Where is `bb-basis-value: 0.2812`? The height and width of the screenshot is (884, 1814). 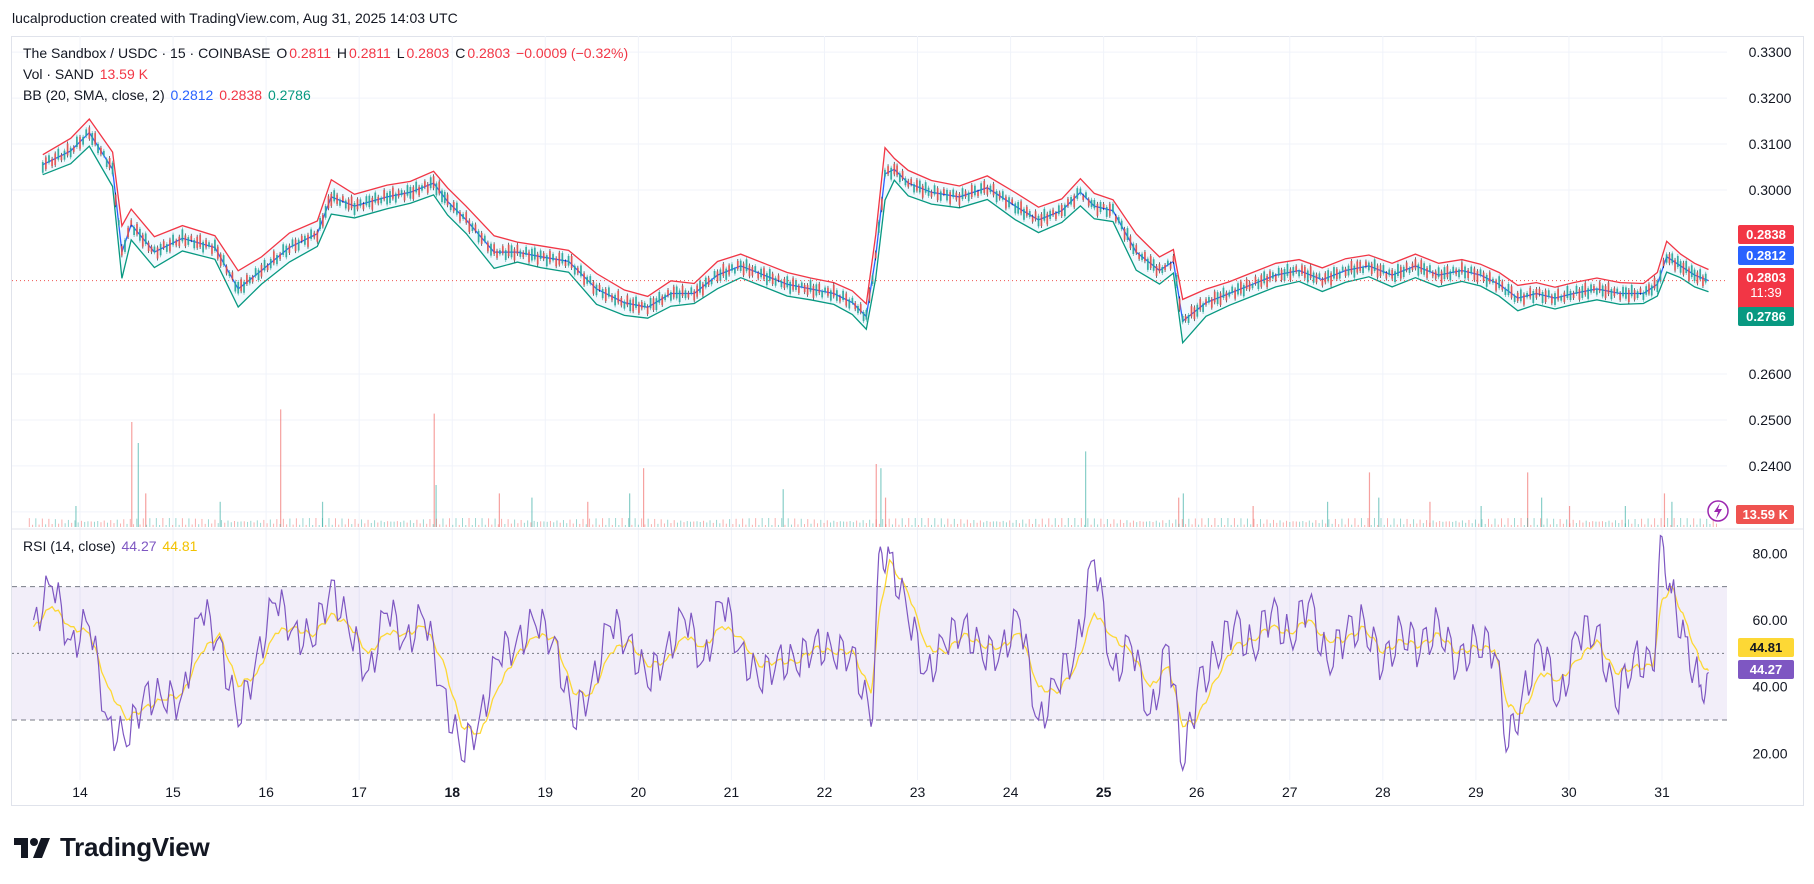 bb-basis-value: 0.2812 is located at coordinates (192, 95).